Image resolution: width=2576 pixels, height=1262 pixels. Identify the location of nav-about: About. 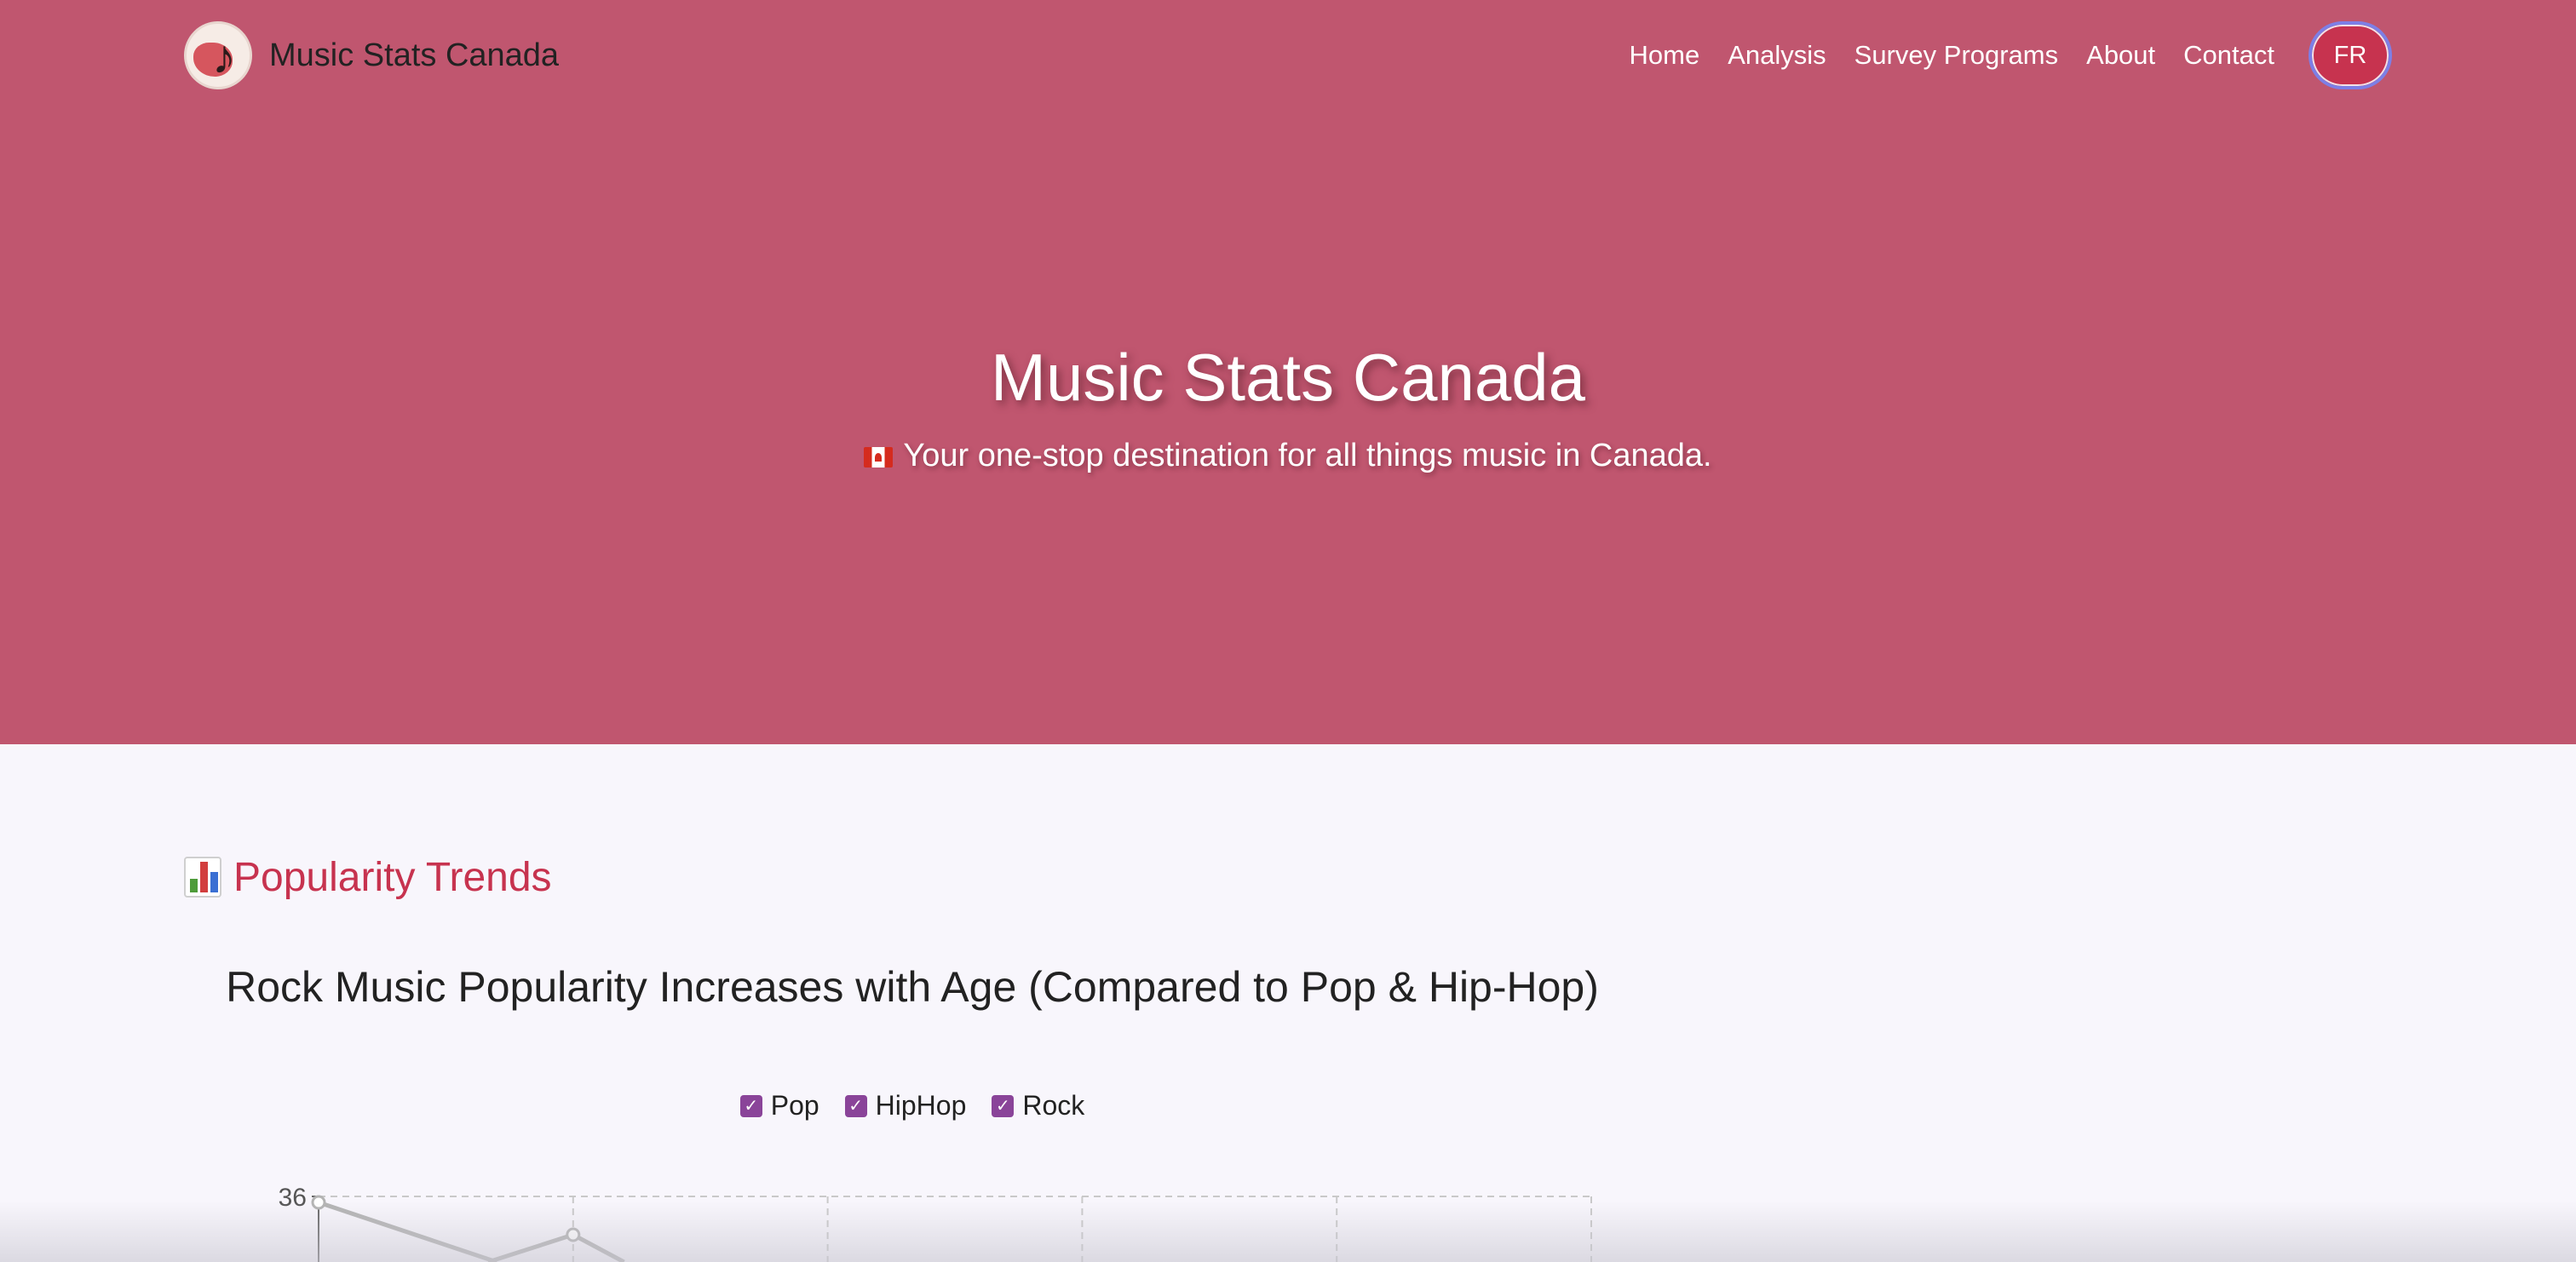
(2121, 55).